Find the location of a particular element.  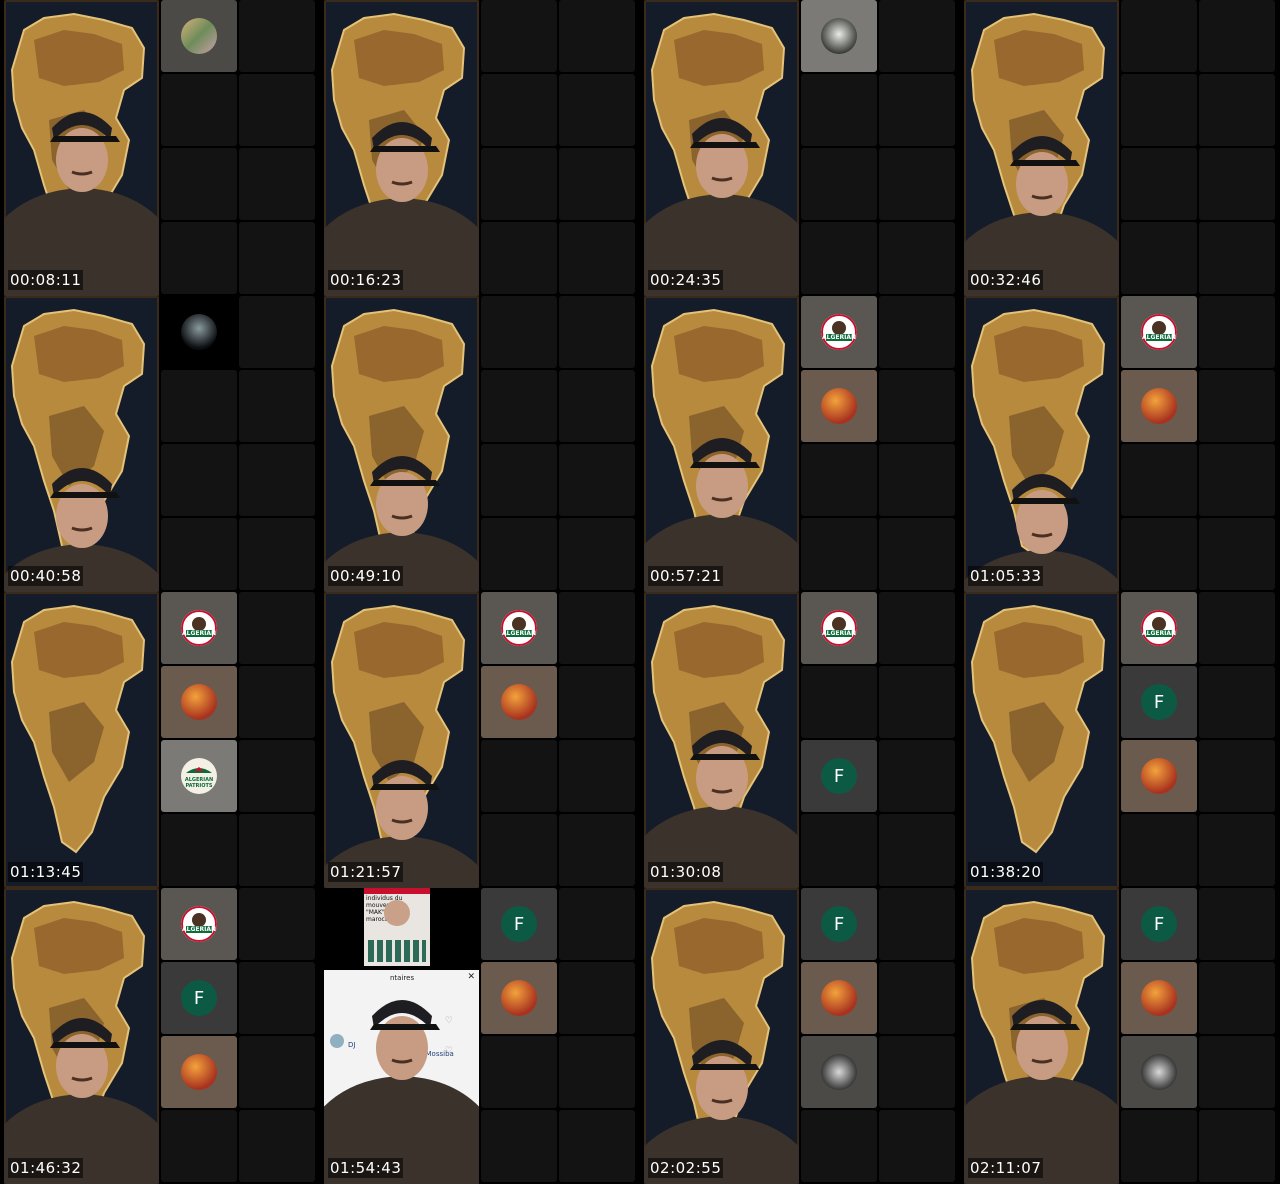

participant-tile-patriots: ALGERIAN PATRIOTS is located at coordinates (199, 776).